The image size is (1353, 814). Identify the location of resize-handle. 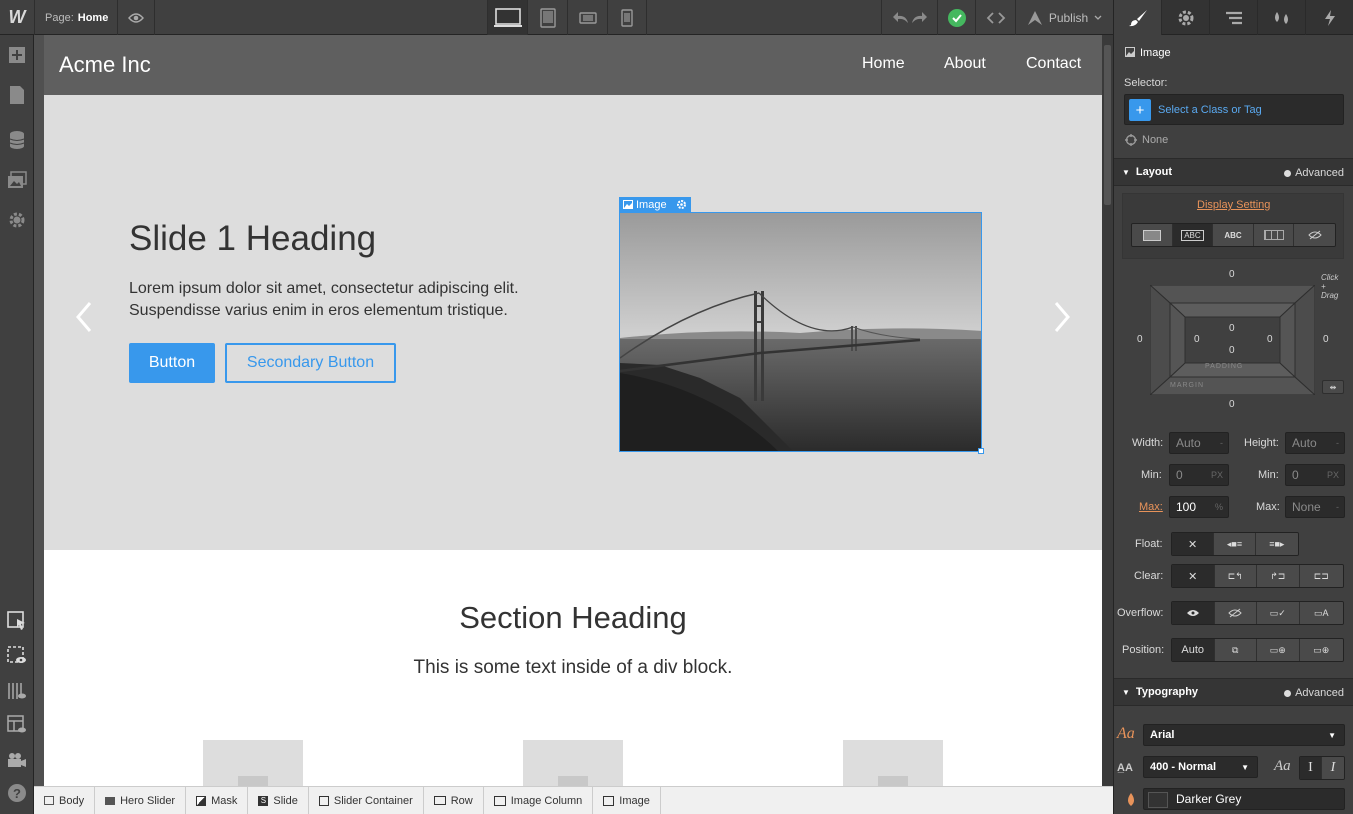
(981, 451).